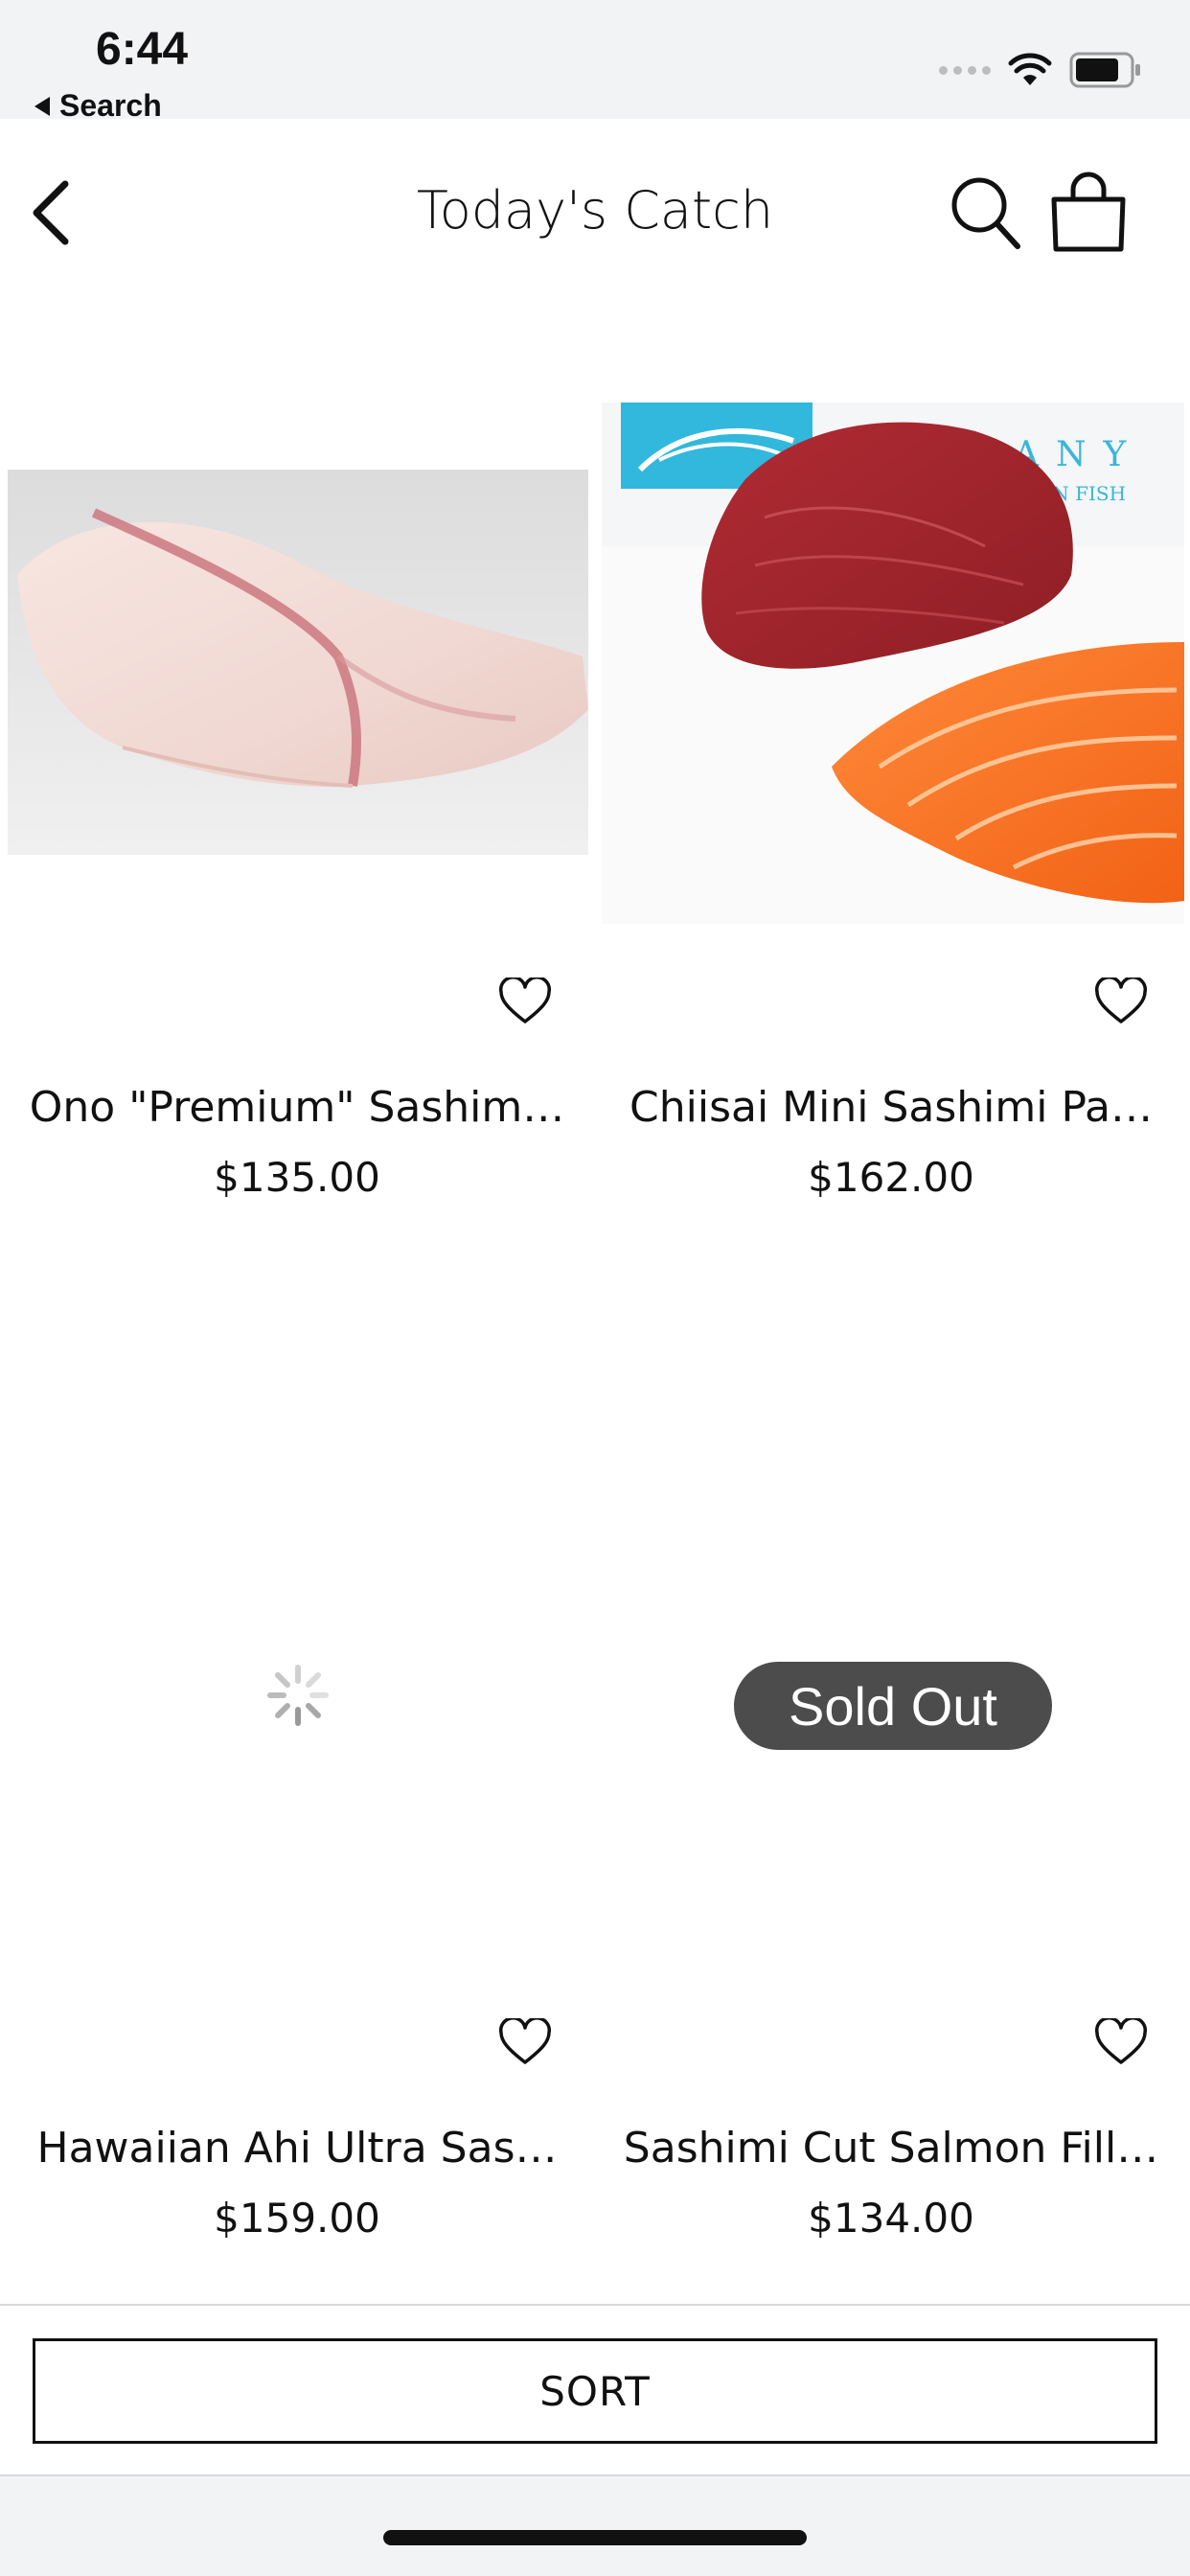 The height and width of the screenshot is (2576, 1190). Describe the element at coordinates (1104, 70) in the screenshot. I see `battery-icon` at that location.